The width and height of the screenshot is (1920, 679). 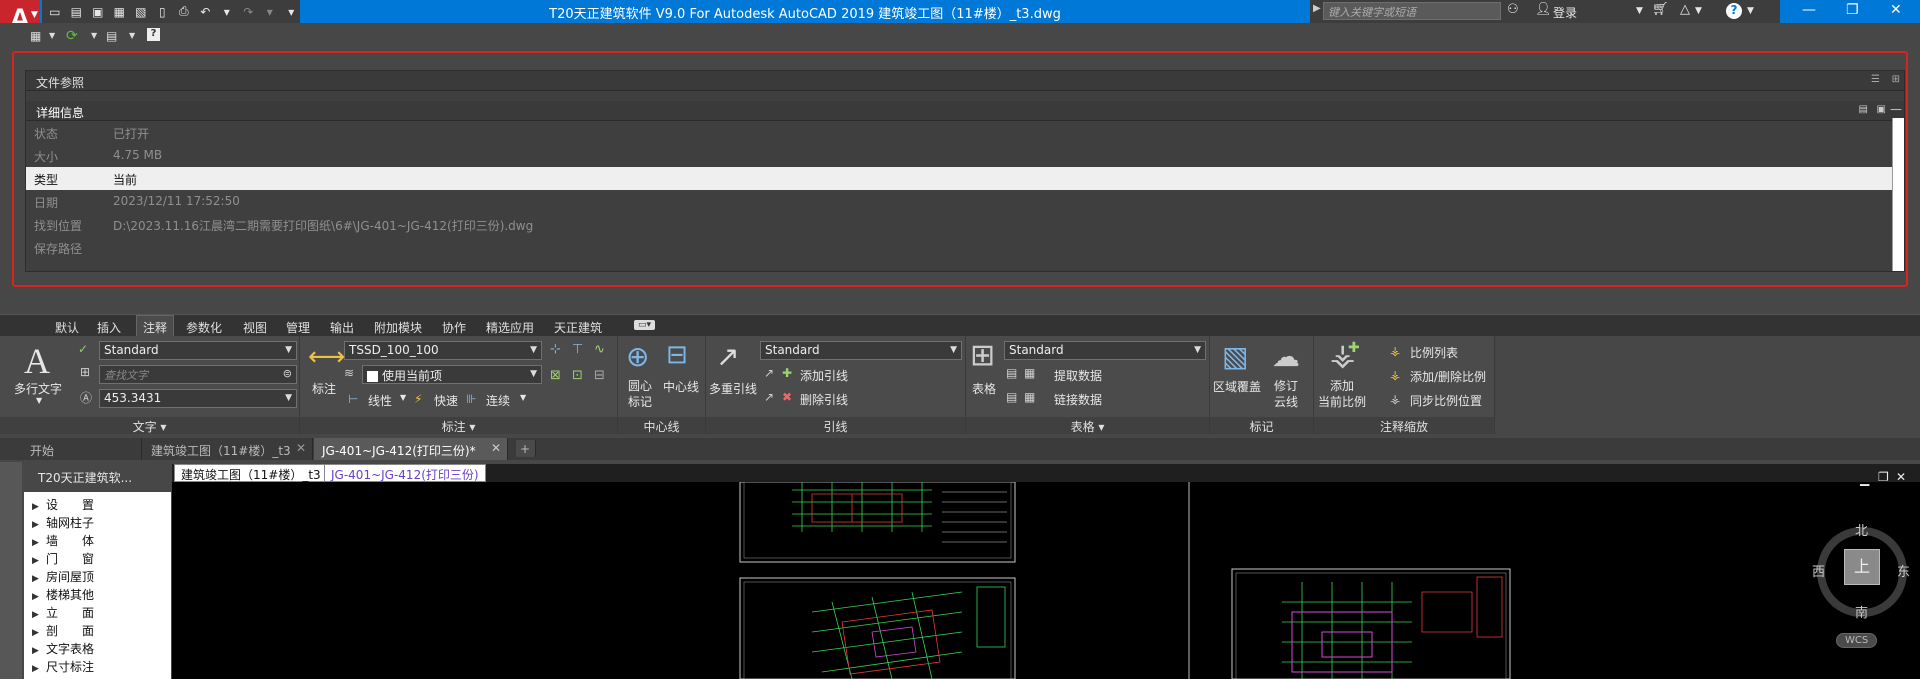 What do you see at coordinates (727, 356) in the screenshot?
I see `multileader-icon: ↗` at bounding box center [727, 356].